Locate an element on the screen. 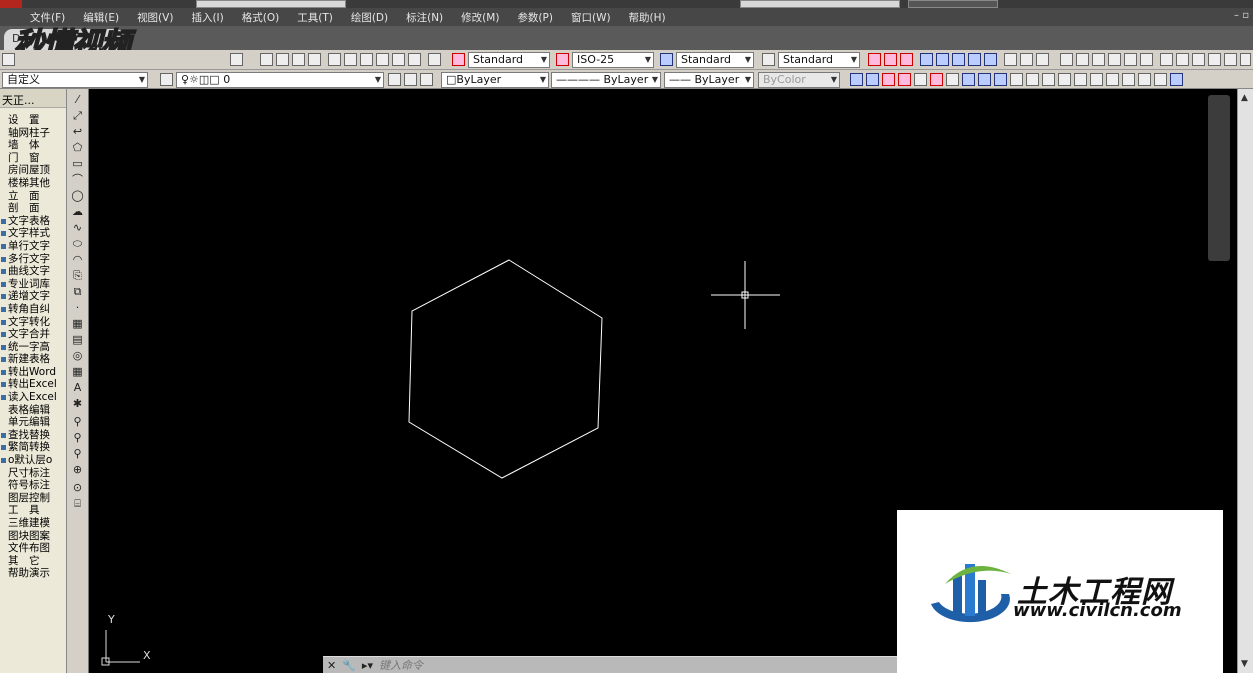 The height and width of the screenshot is (673, 1253). window-controls: – ▫ is located at coordinates (1241, 15).